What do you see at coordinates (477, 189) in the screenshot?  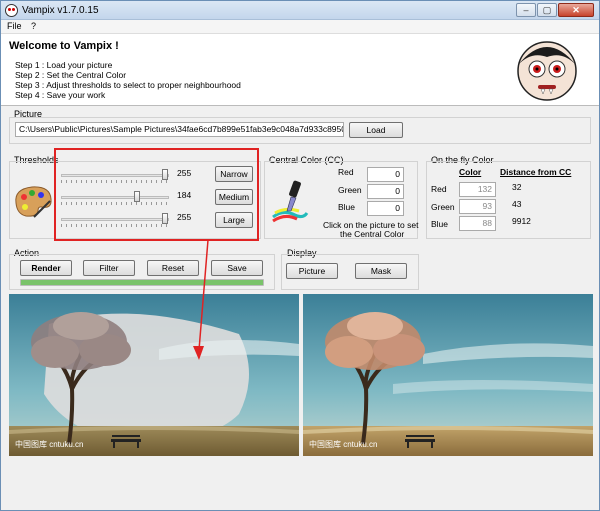 I see `otf-red-field: 132` at bounding box center [477, 189].